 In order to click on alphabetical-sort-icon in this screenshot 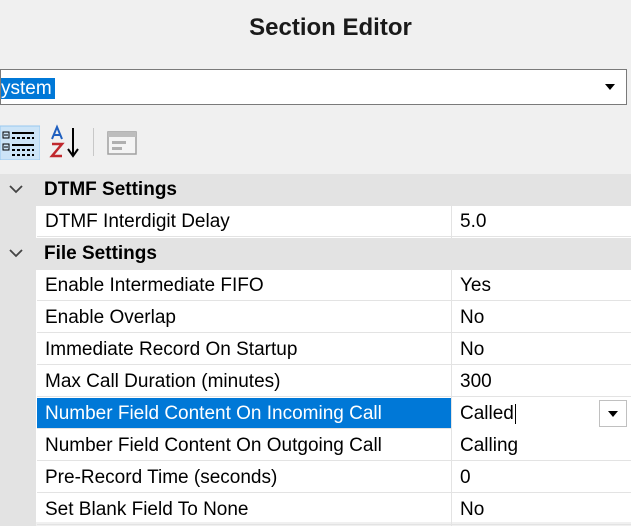, I will do `click(64, 141)`.